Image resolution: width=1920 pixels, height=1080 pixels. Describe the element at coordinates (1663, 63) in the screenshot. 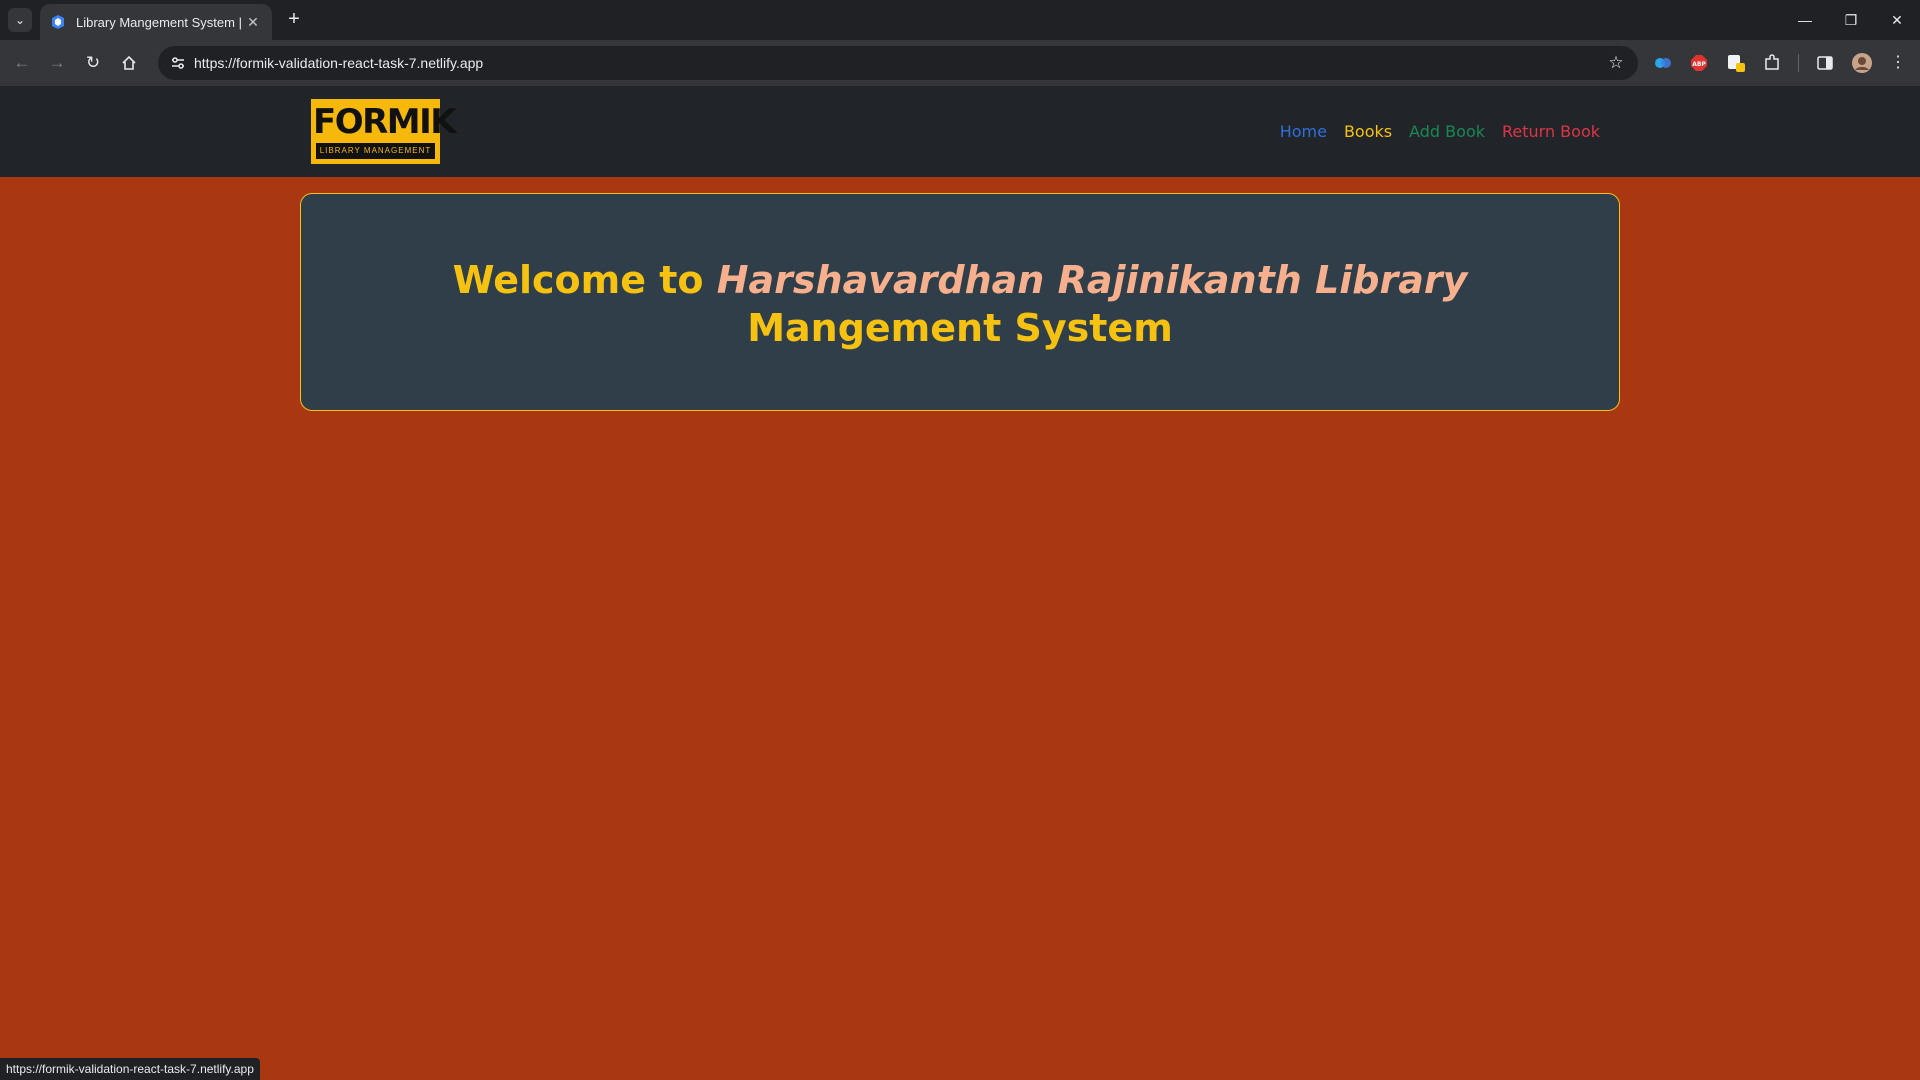

I see `copilot-icon` at that location.